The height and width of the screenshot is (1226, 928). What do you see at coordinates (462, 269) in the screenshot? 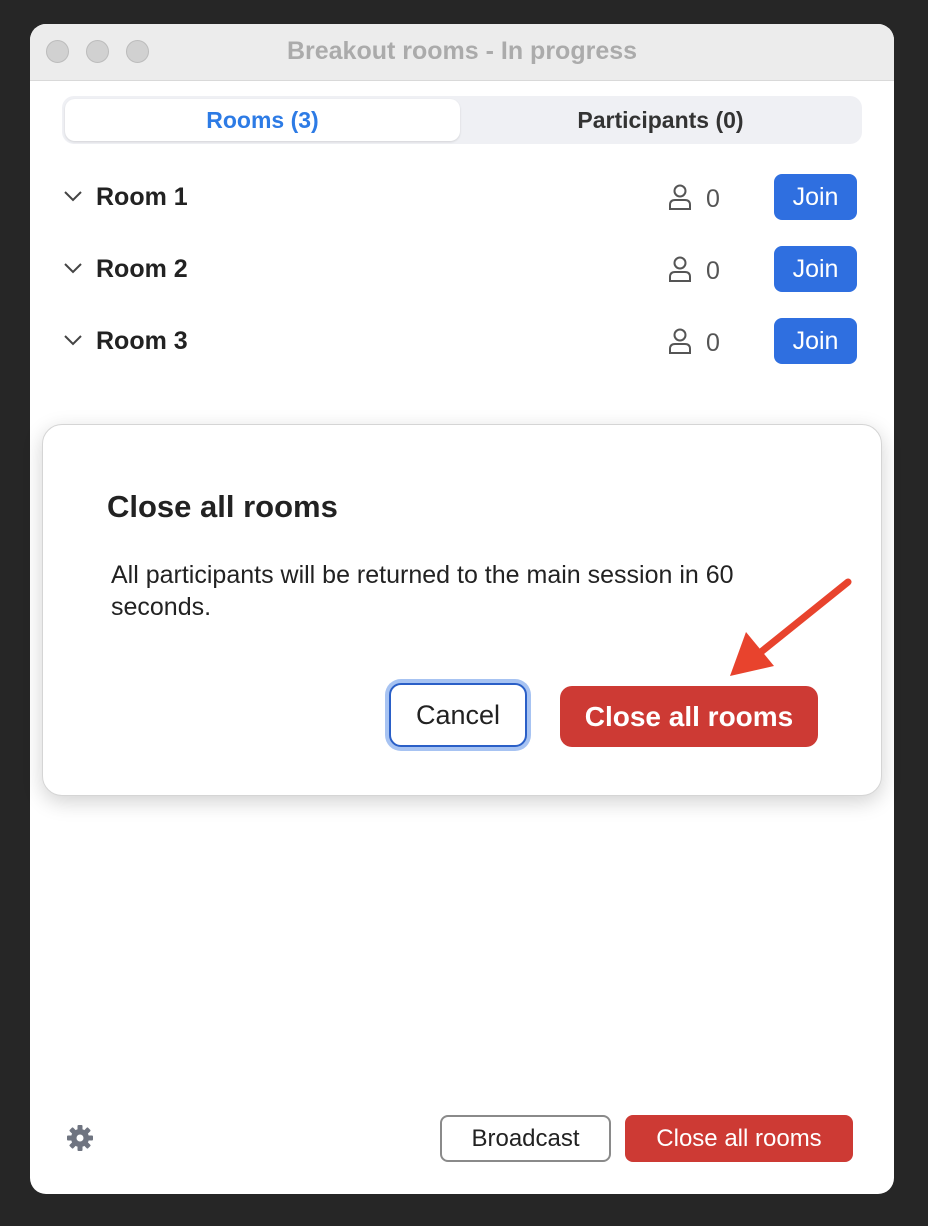
I see `room-row: Room 2 0 Join` at bounding box center [462, 269].